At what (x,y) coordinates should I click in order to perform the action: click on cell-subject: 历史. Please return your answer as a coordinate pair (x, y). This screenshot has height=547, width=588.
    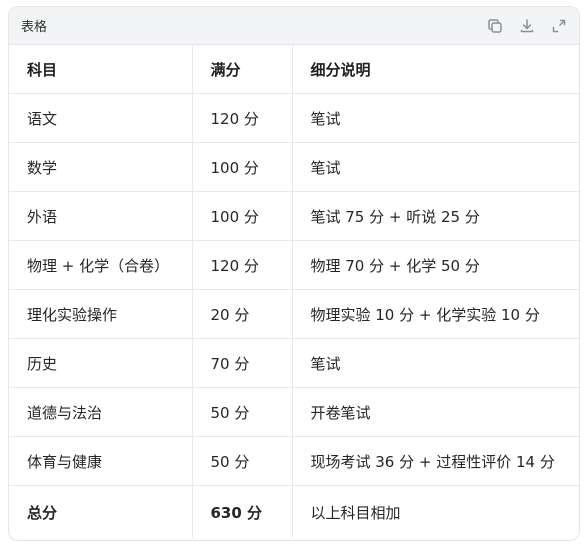
    Looking at the image, I should click on (100, 363).